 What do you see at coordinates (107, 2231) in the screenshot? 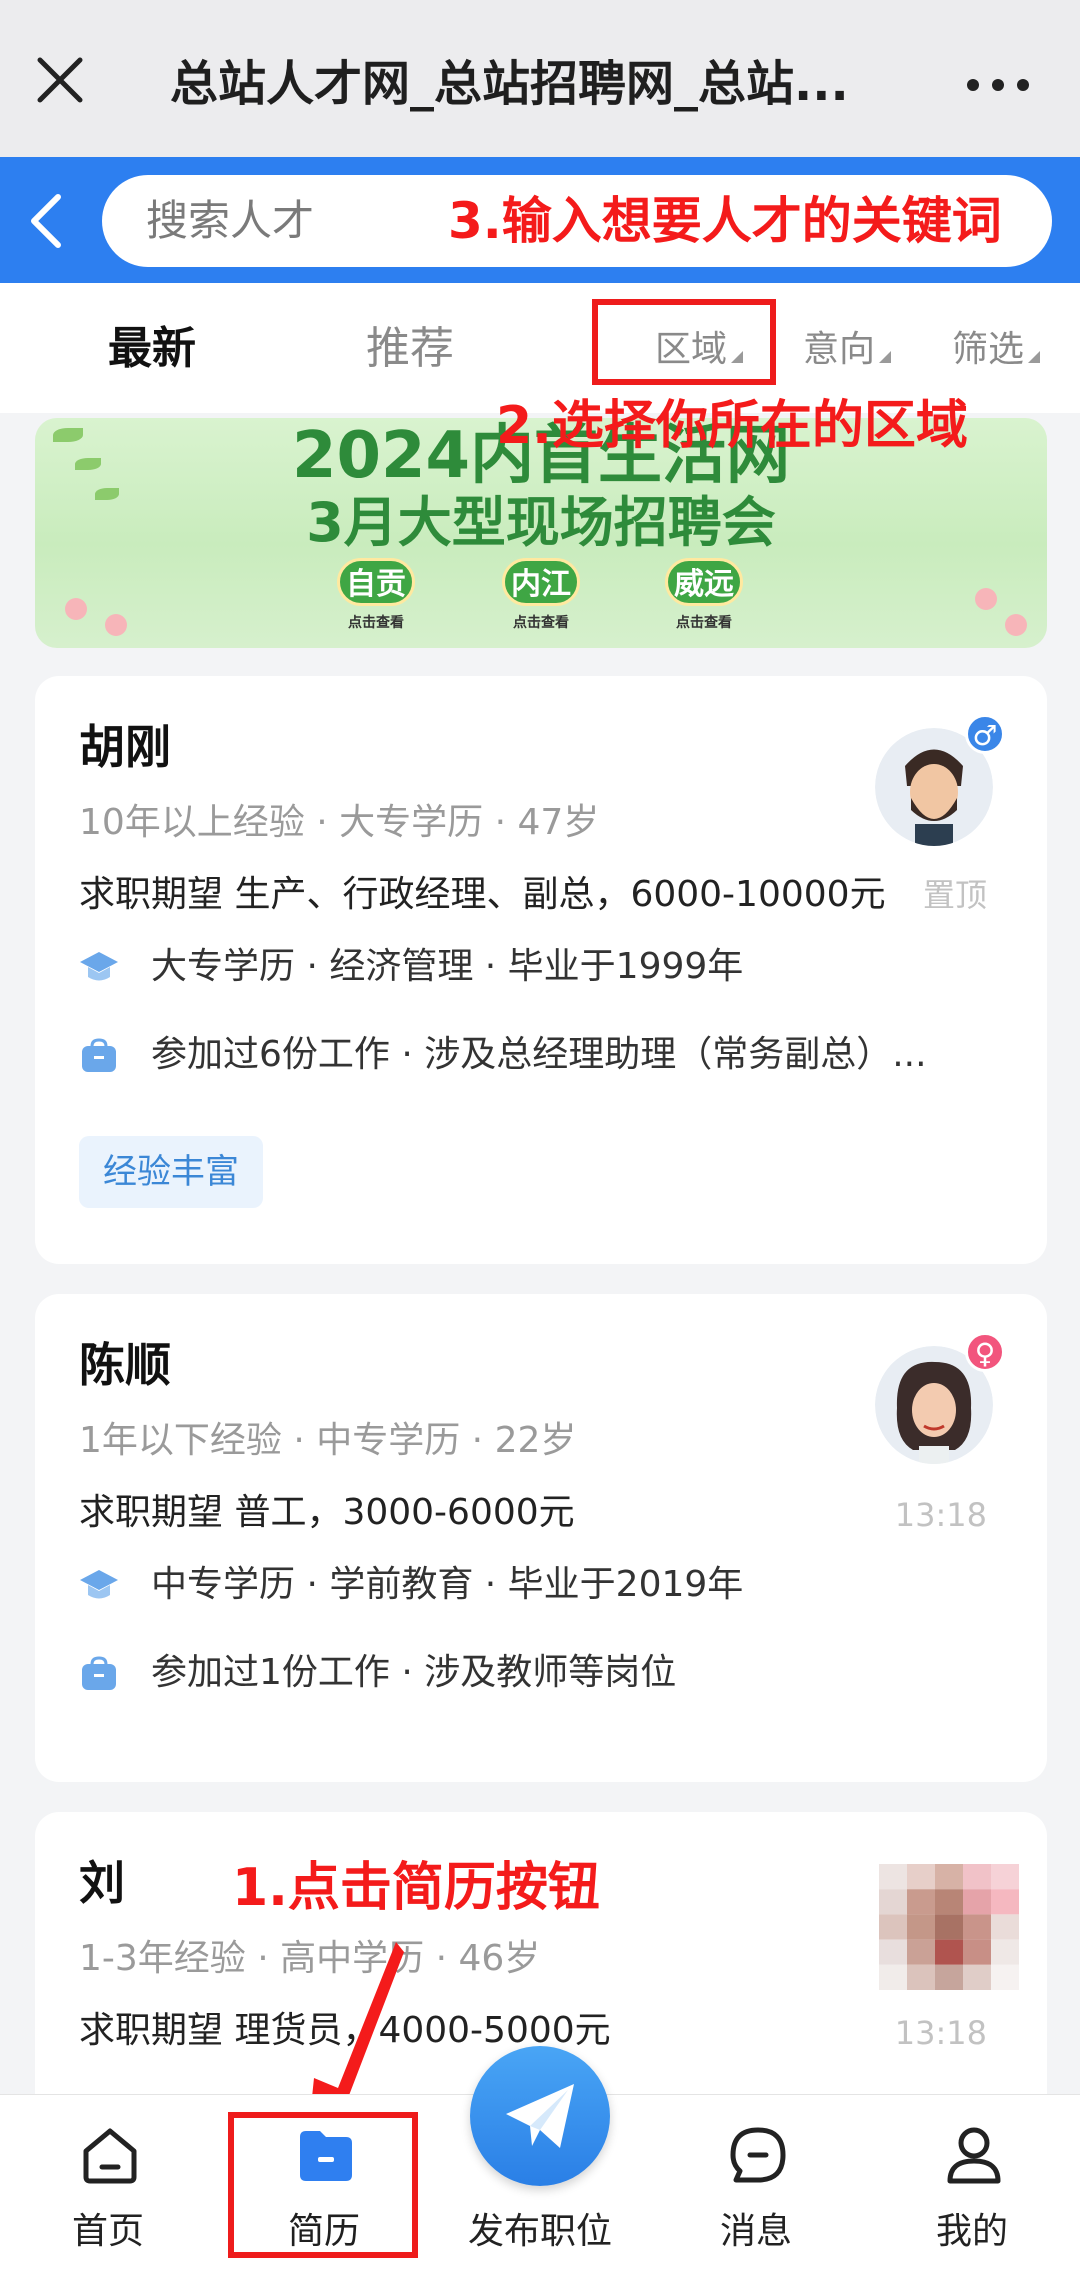
I see `nav-home-label: 首页` at bounding box center [107, 2231].